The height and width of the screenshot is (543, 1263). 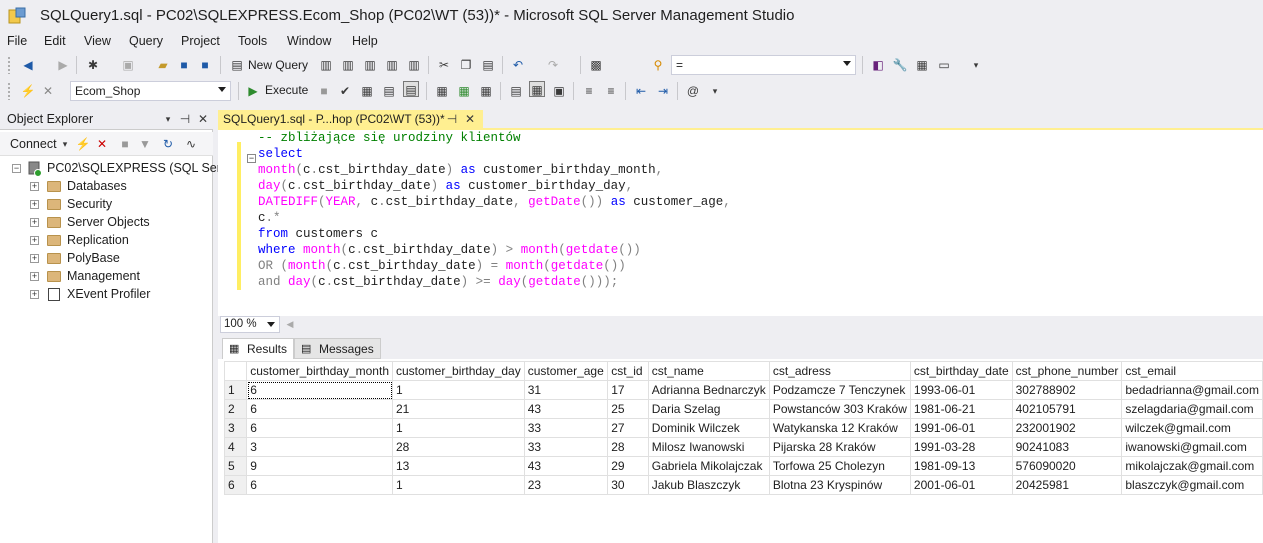 I want to click on row-number-cell: 4, so click(x=235, y=447).